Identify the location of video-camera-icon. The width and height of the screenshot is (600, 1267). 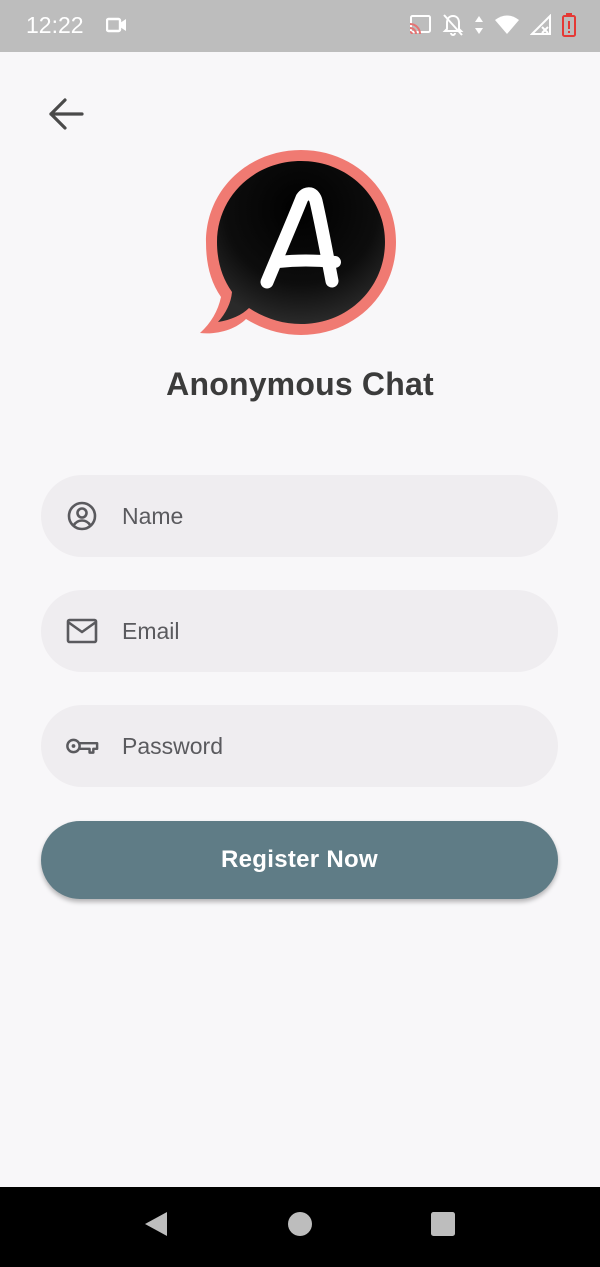
(116, 27).